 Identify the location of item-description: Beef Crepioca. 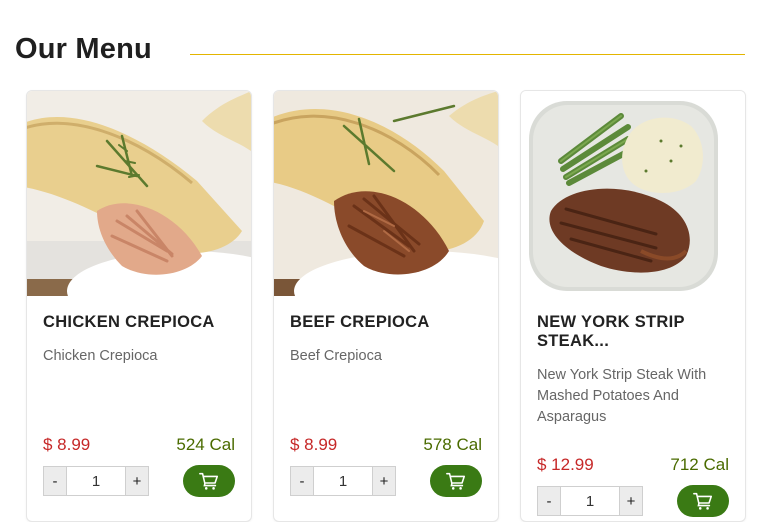
(336, 356).